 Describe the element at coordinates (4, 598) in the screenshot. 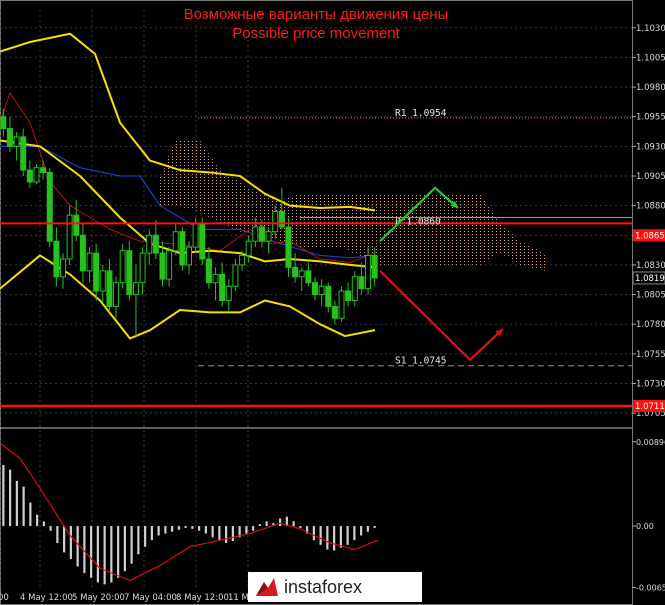

I see `x-tick-label: 00` at that location.